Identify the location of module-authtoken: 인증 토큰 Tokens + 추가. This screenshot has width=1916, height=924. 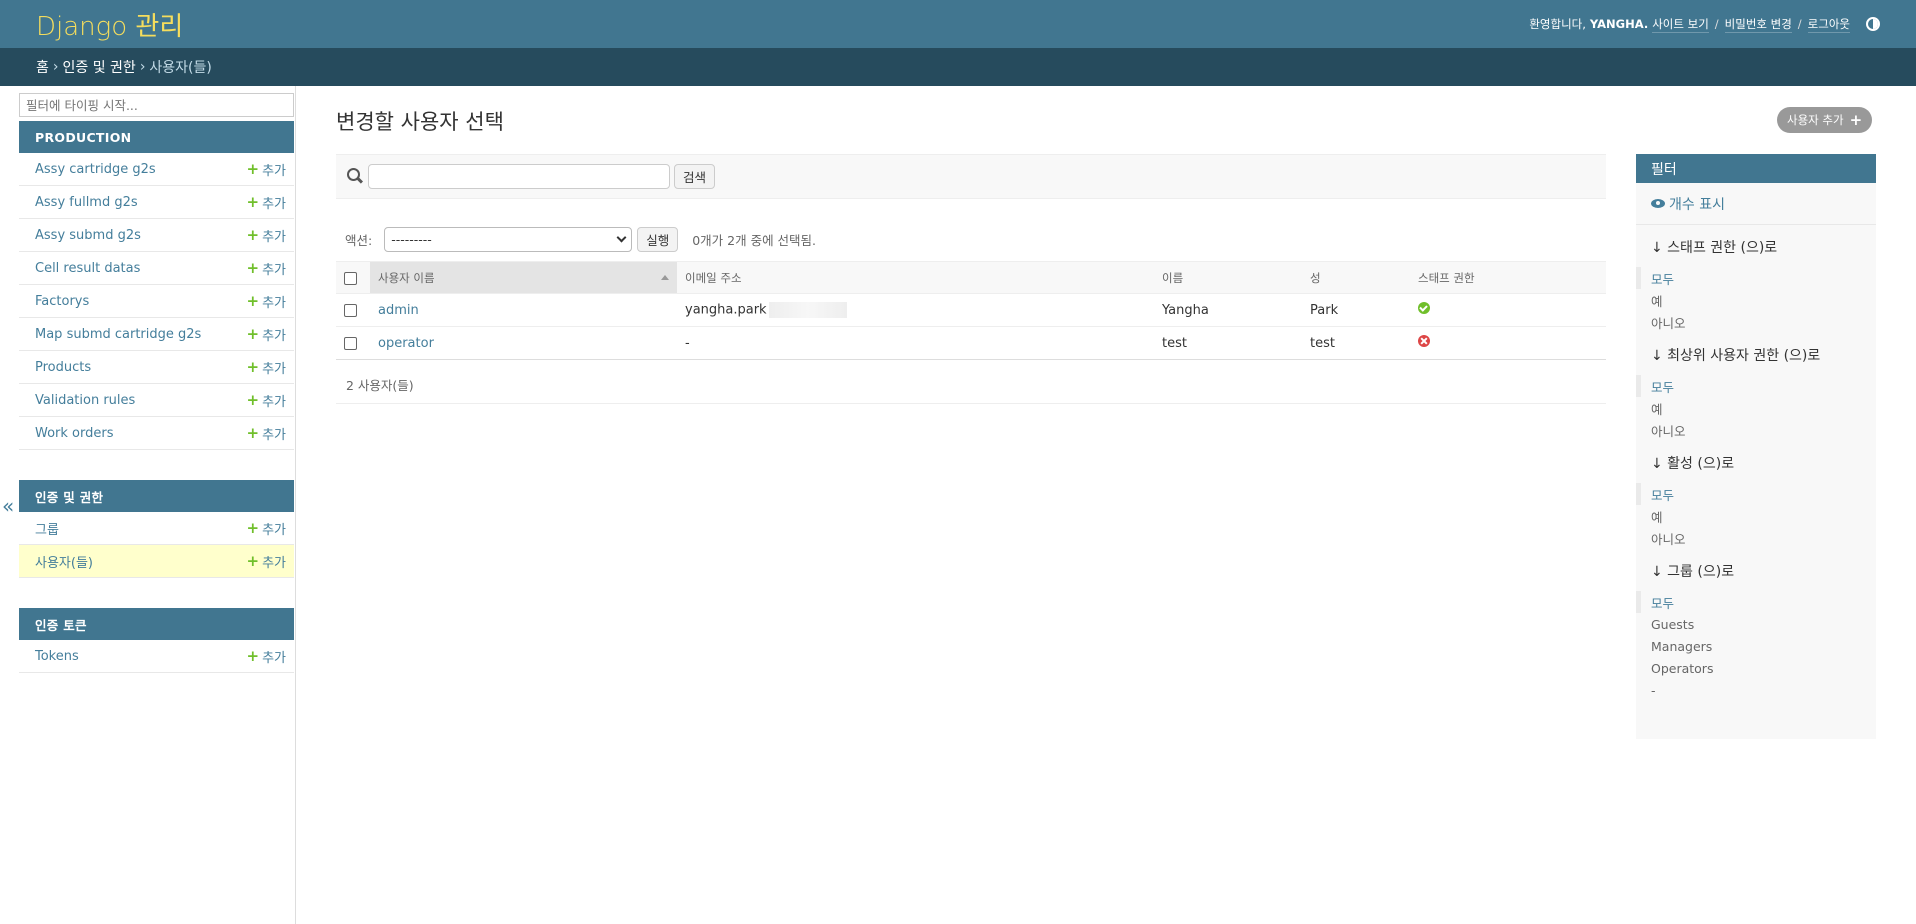
(156, 640).